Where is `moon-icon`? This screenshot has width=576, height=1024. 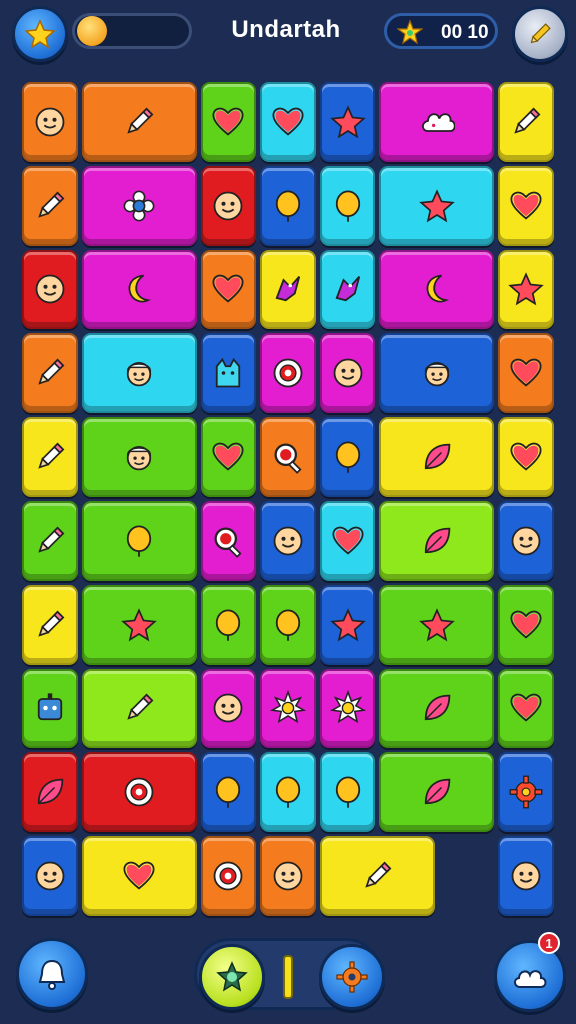
moon-icon is located at coordinates (140, 289).